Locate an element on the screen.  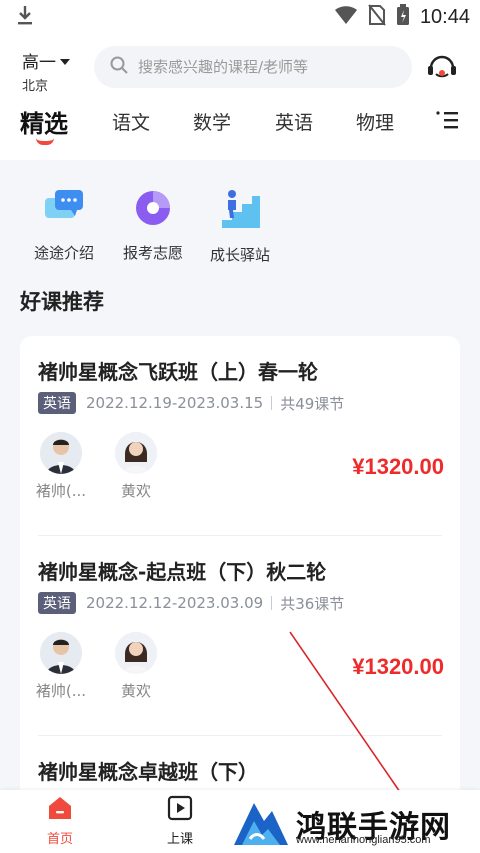
course-meta: 英语 2022.12.19-2023.03.15 共49课节 is located at coordinates (191, 403).